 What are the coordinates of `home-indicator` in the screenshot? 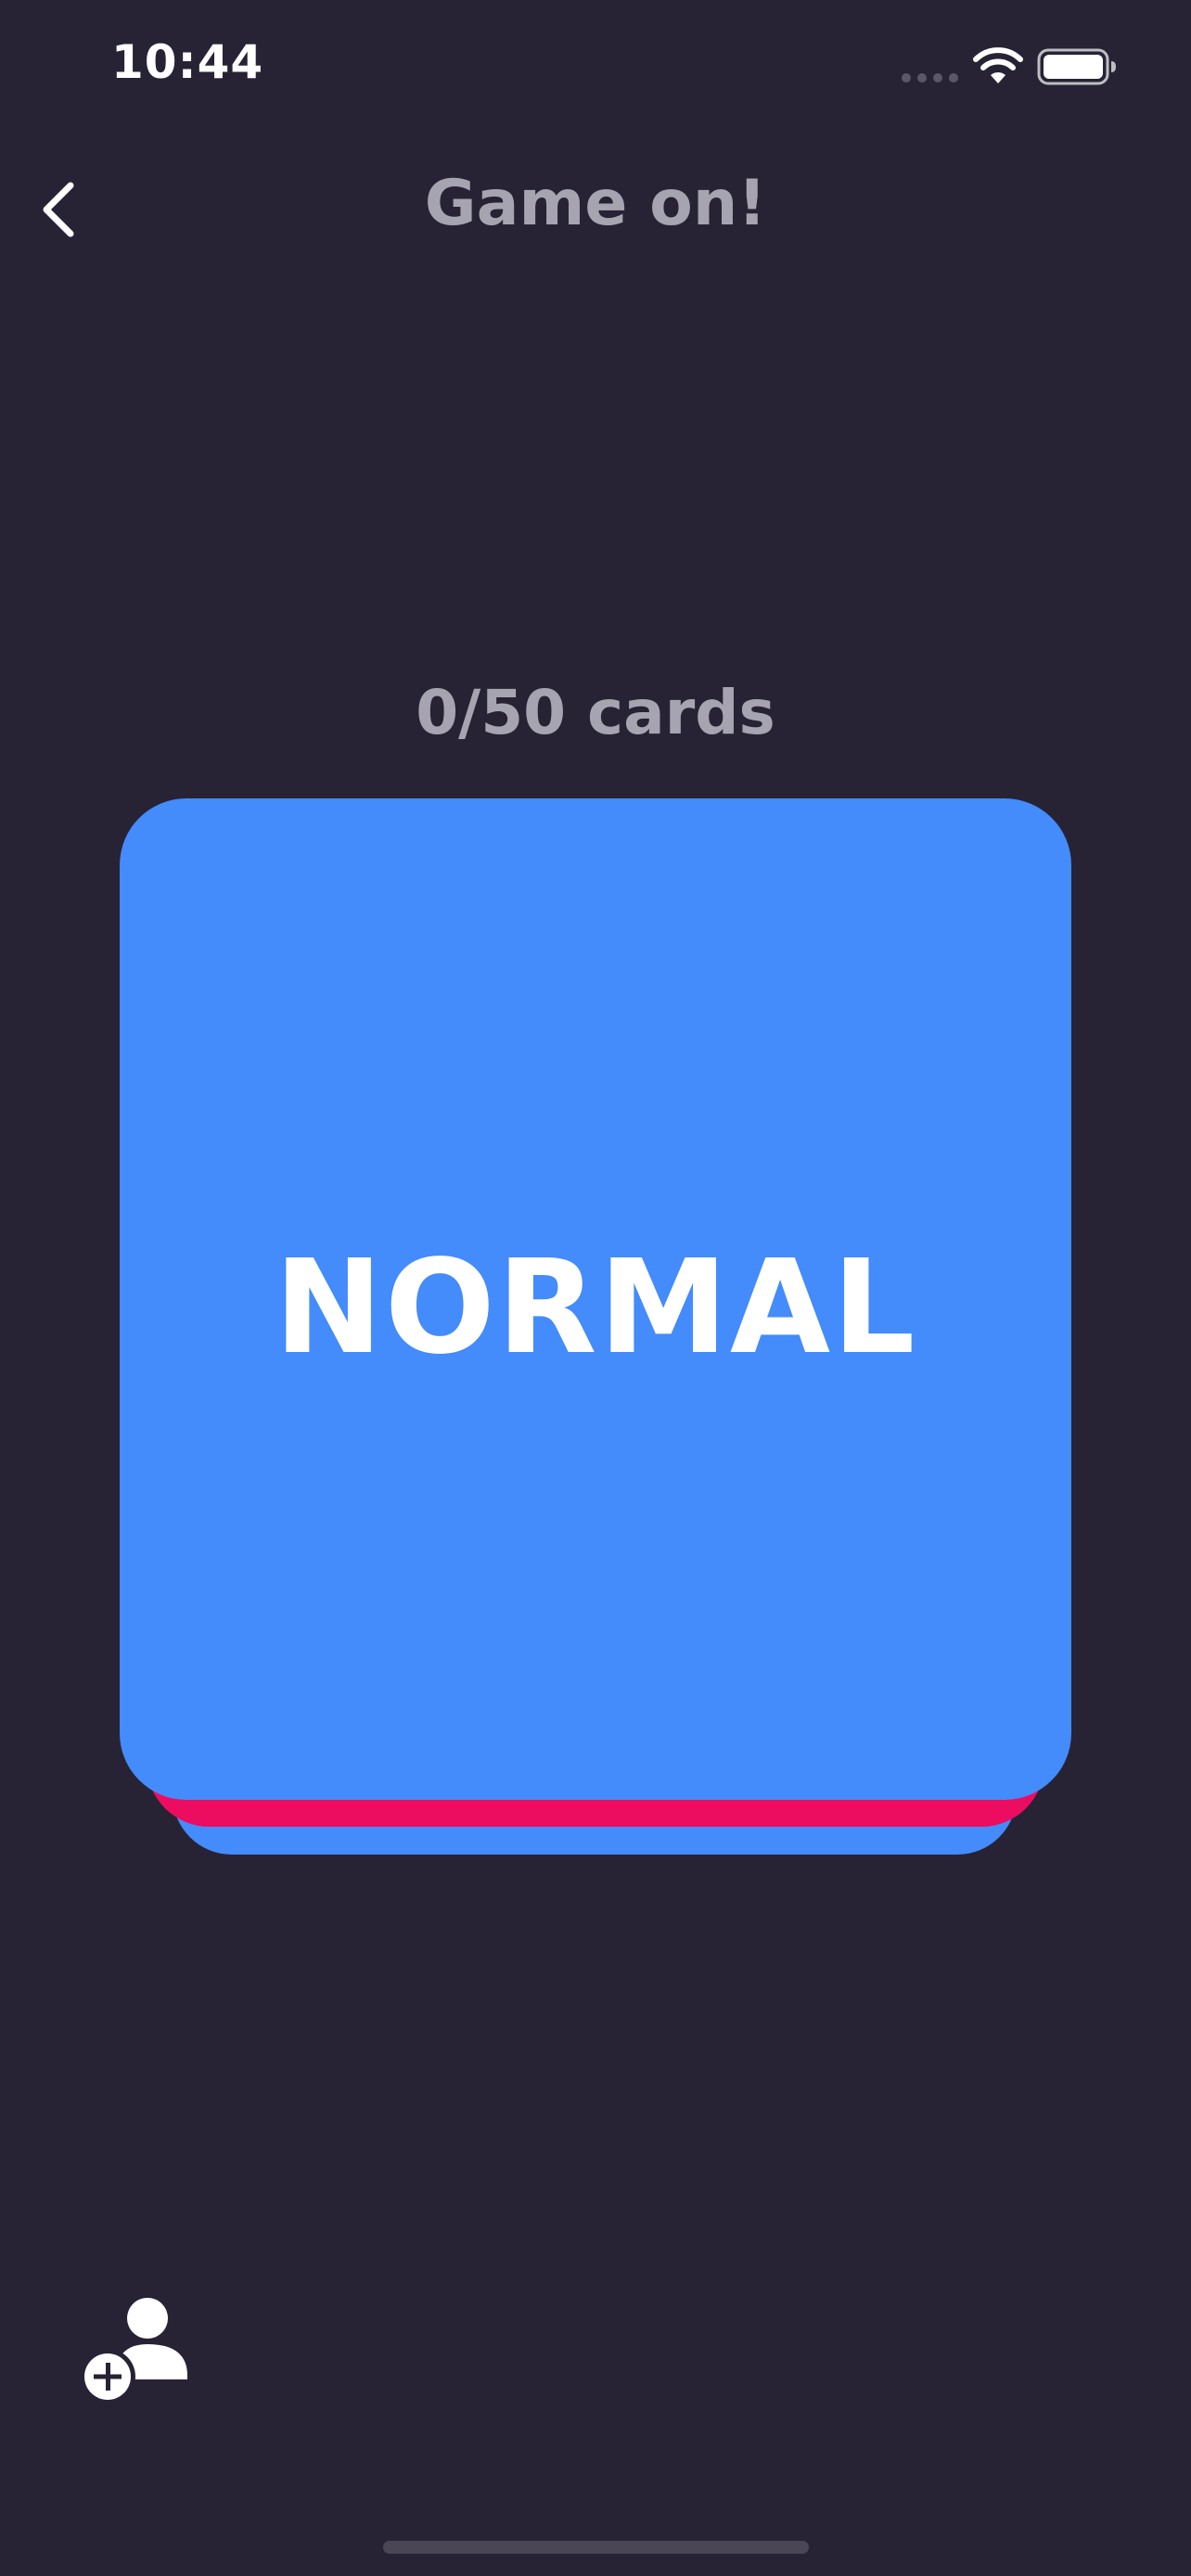 It's located at (596, 2547).